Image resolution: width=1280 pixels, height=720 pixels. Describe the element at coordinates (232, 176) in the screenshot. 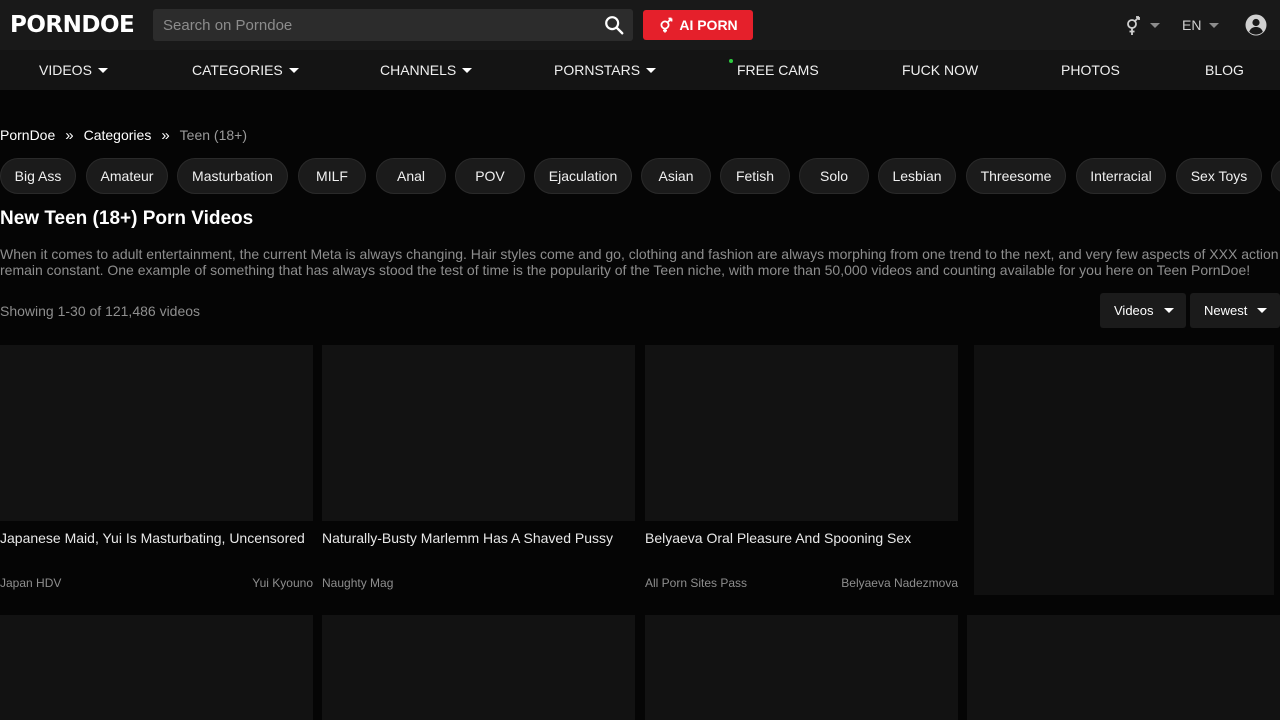

I see `tag-pill: Masturbation` at that location.